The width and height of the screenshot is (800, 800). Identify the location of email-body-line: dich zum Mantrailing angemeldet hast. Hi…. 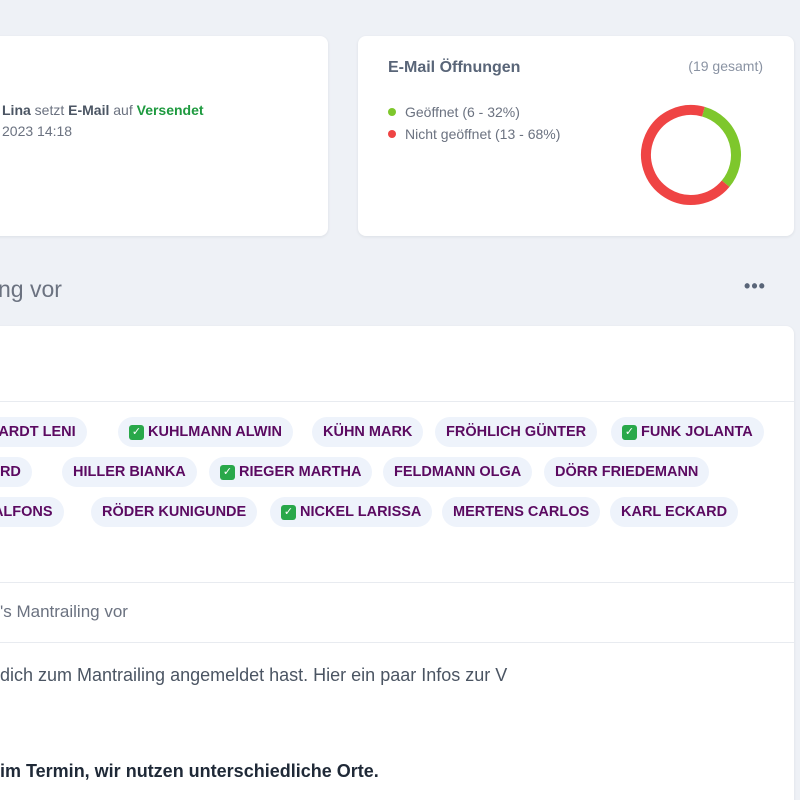
(254, 675).